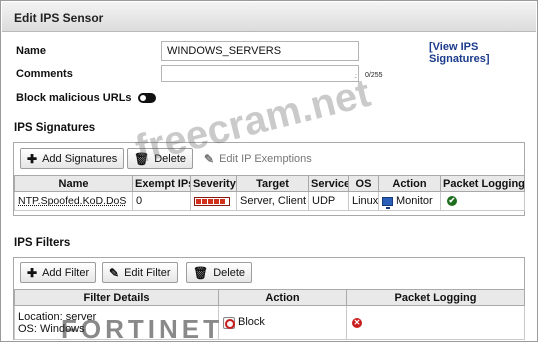 This screenshot has width=538, height=342. Describe the element at coordinates (357, 322) in the screenshot. I see `x-circle-icon: ✕` at that location.